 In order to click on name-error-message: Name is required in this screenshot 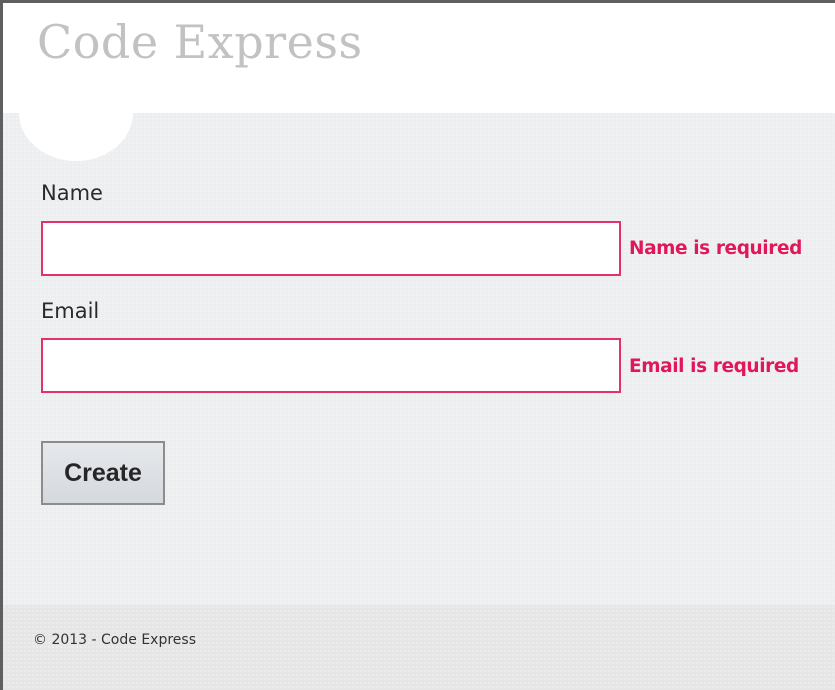, I will do `click(715, 248)`.